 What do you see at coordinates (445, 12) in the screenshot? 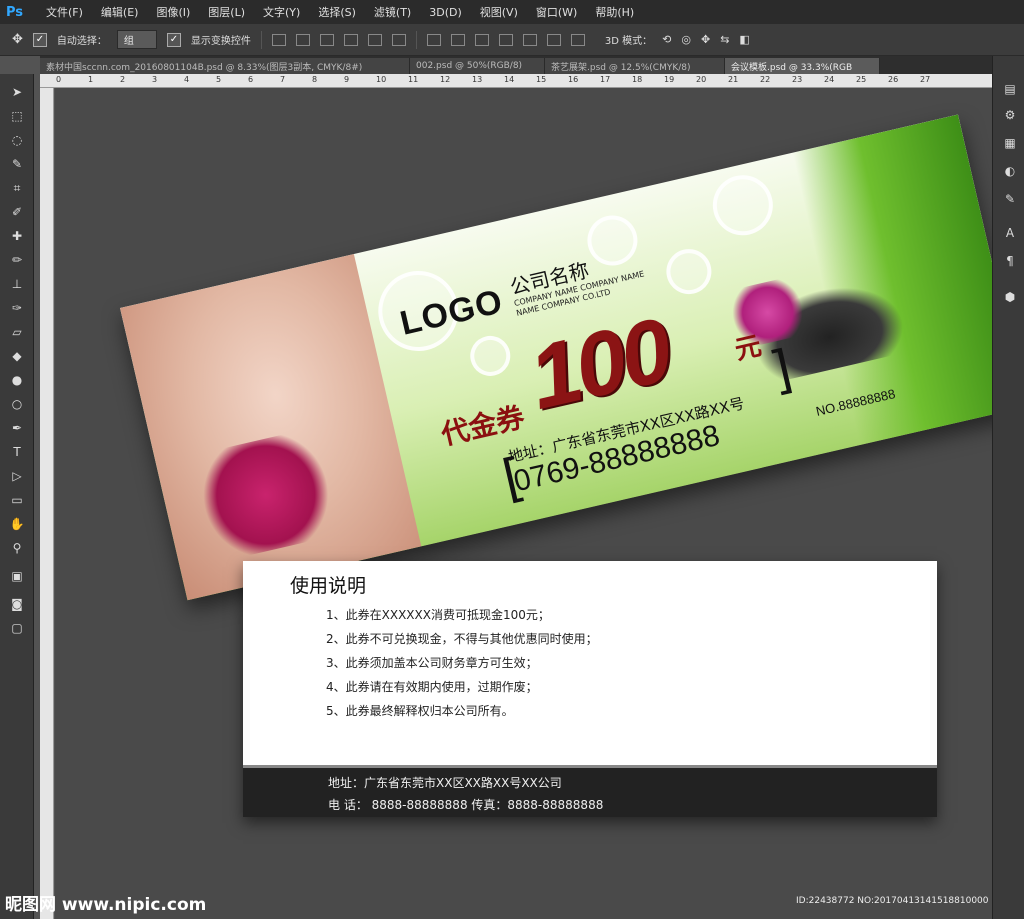
I see `menu-3d: 3D(D)` at bounding box center [445, 12].